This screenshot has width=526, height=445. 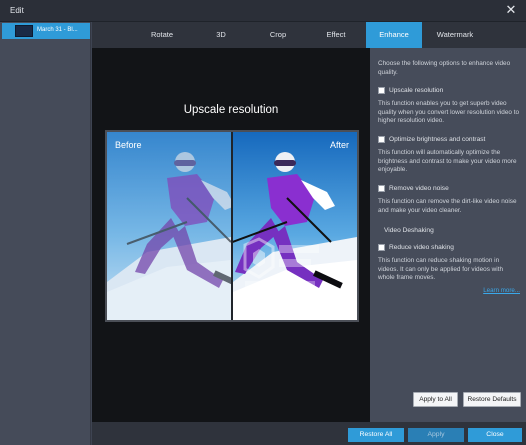 I want to click on upscale-resolution-label: Upscale resolution, so click(x=416, y=90).